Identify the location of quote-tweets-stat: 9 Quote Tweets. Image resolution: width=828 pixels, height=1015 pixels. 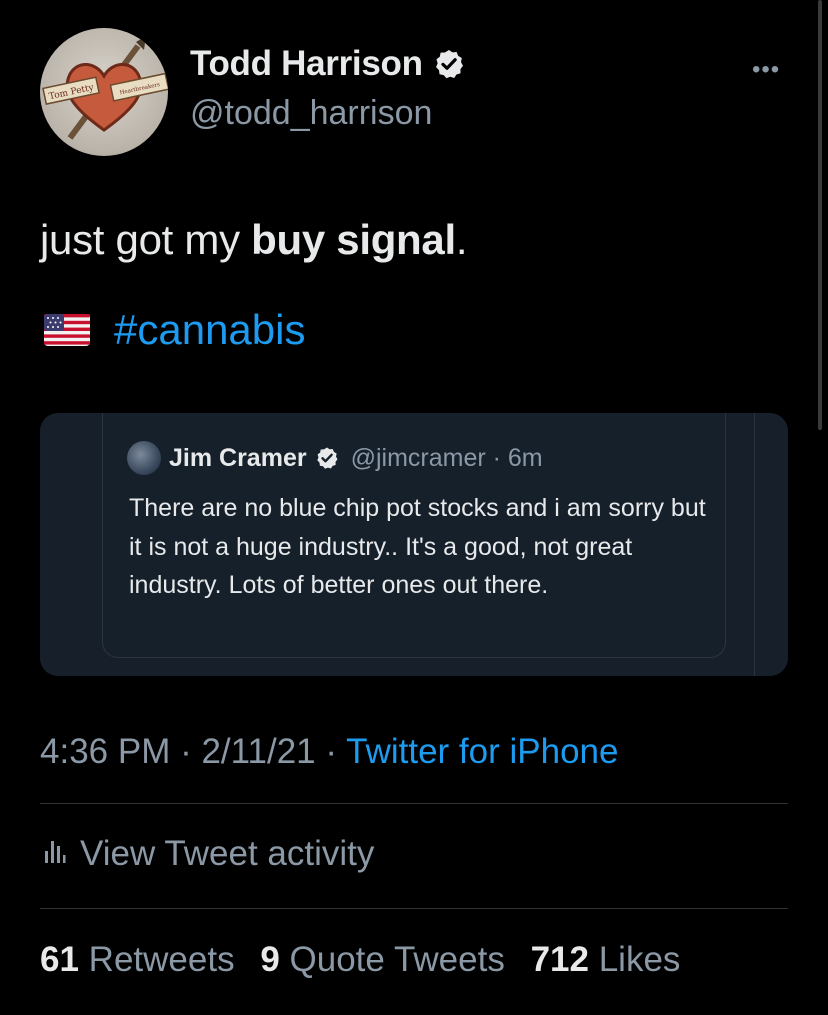
(382, 959).